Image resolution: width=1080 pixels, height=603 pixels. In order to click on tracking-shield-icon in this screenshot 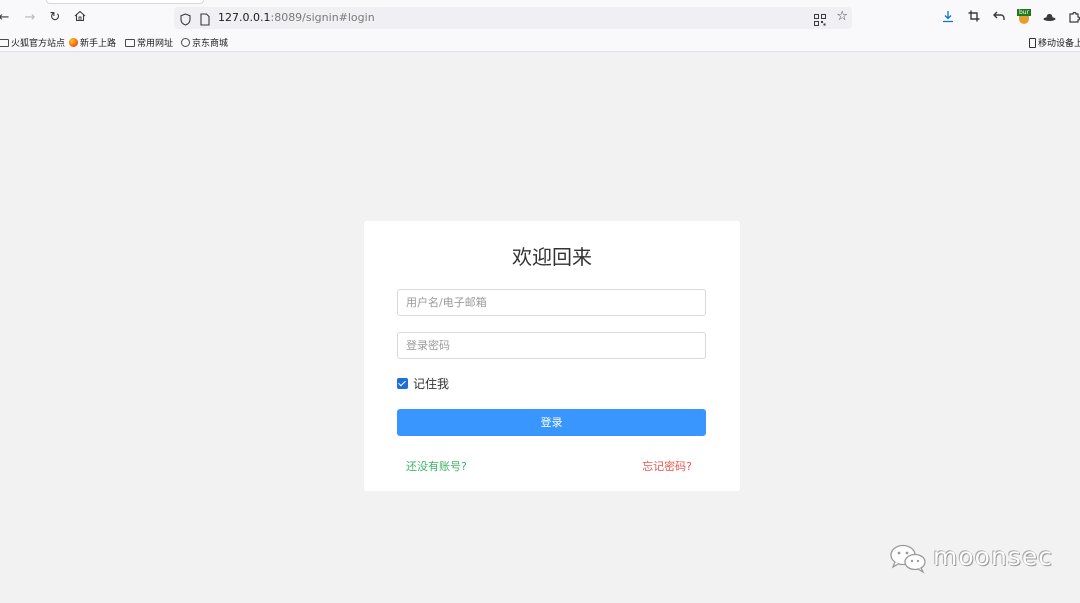, I will do `click(185, 20)`.